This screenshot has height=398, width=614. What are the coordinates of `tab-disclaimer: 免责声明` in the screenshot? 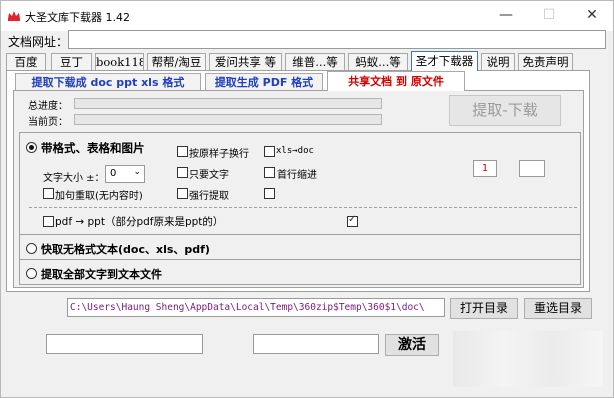 It's located at (545, 62).